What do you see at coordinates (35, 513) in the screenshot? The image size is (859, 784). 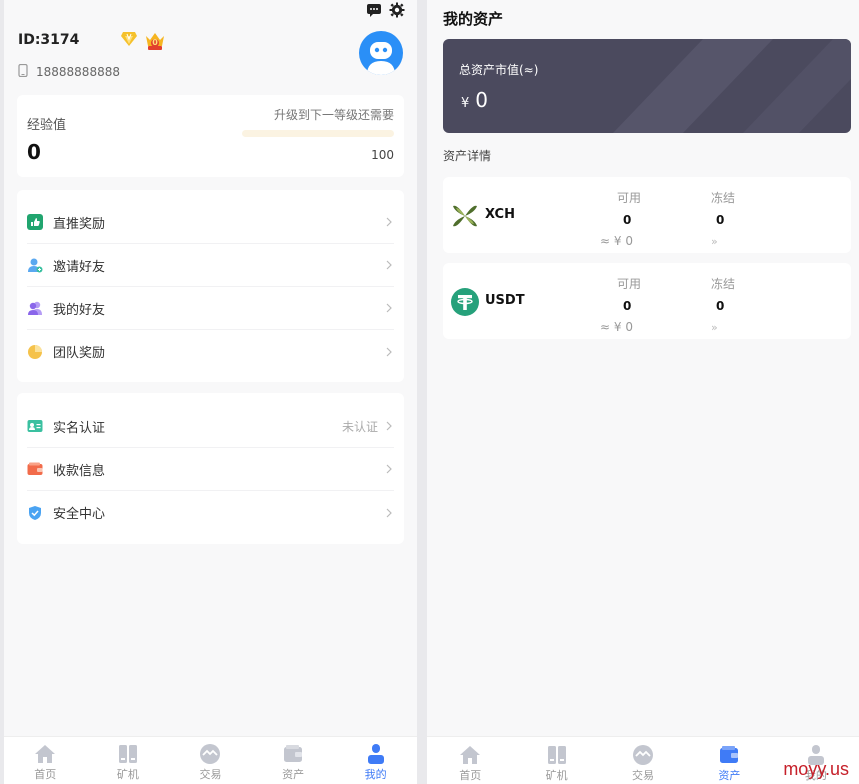 I see `shield-icon` at bounding box center [35, 513].